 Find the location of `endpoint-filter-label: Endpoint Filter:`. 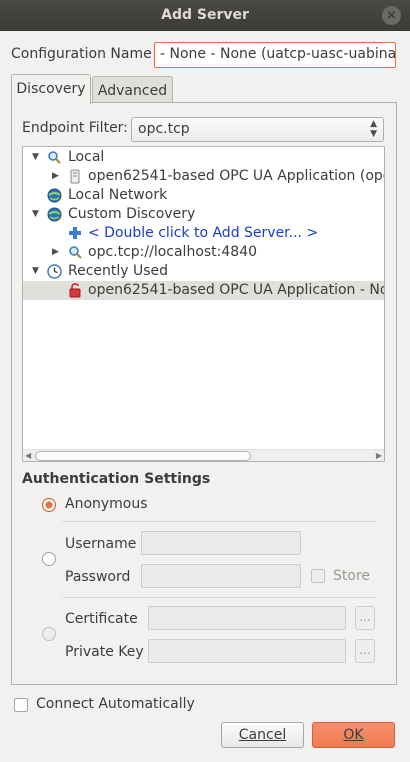

endpoint-filter-label: Endpoint Filter: is located at coordinates (75, 128).